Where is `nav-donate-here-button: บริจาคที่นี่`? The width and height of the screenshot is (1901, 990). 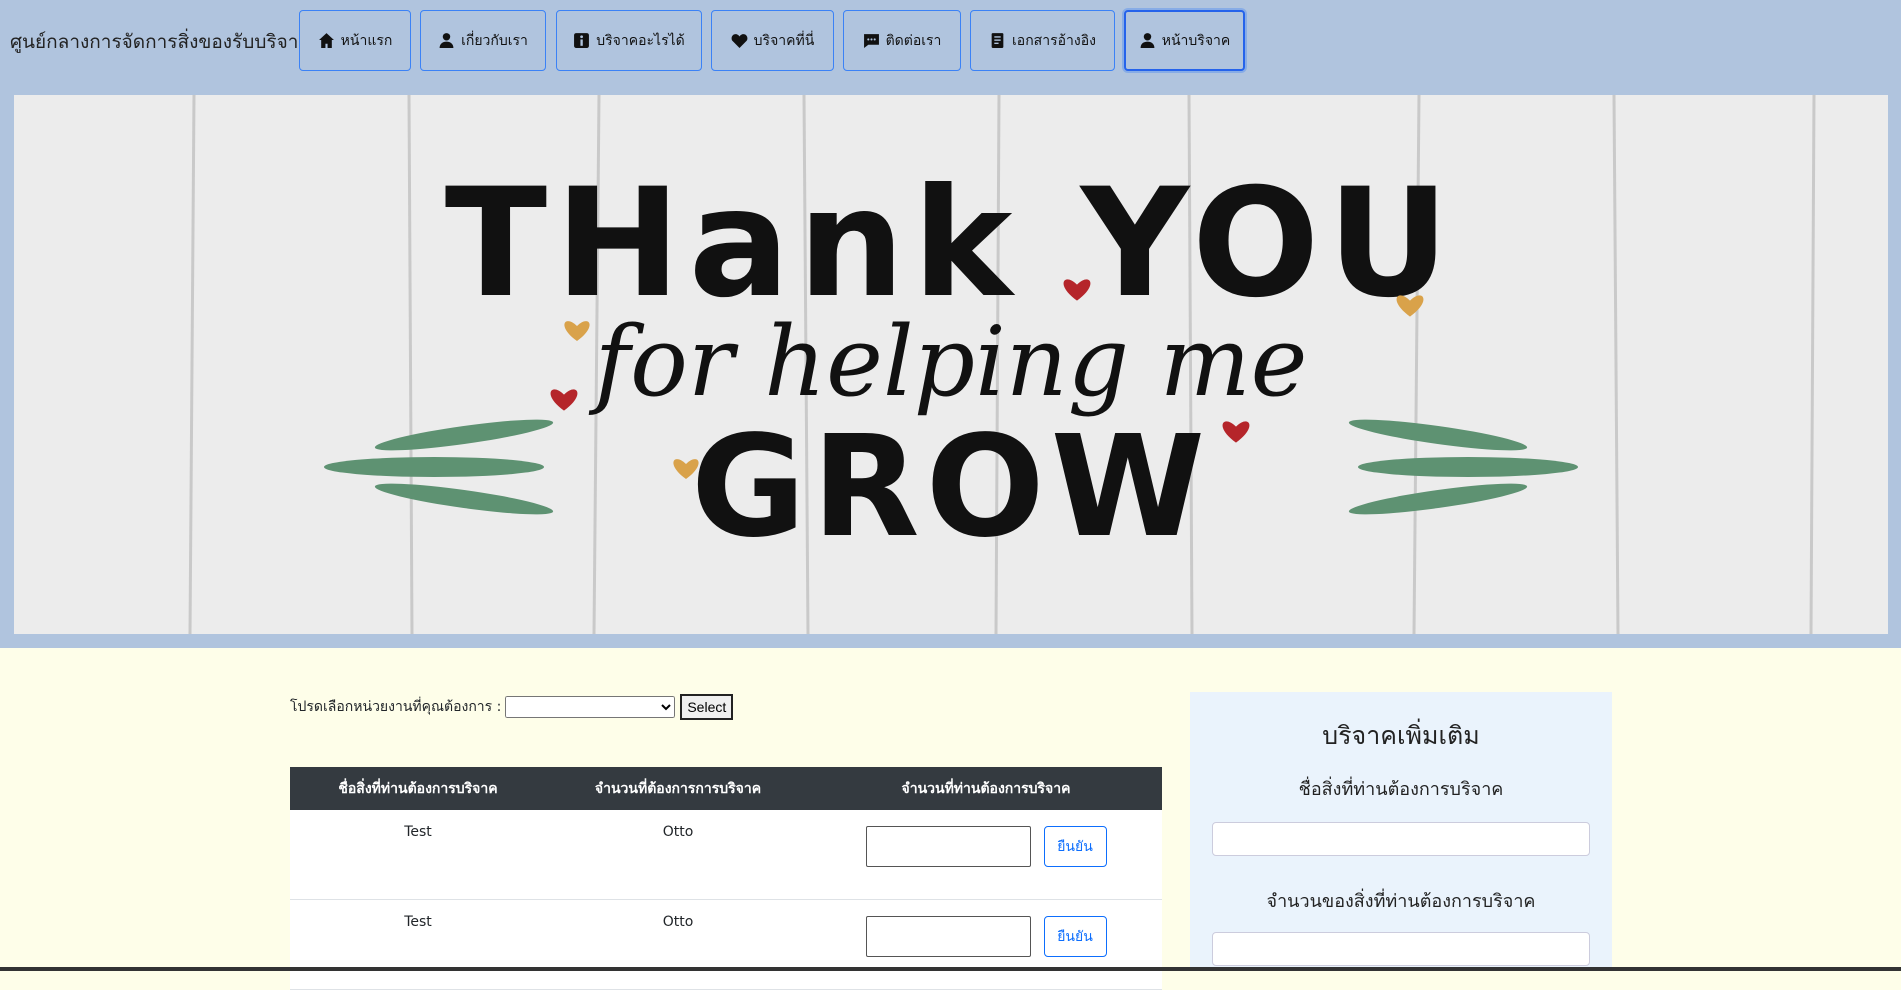 nav-donate-here-button: บริจาคที่นี่ is located at coordinates (772, 40).